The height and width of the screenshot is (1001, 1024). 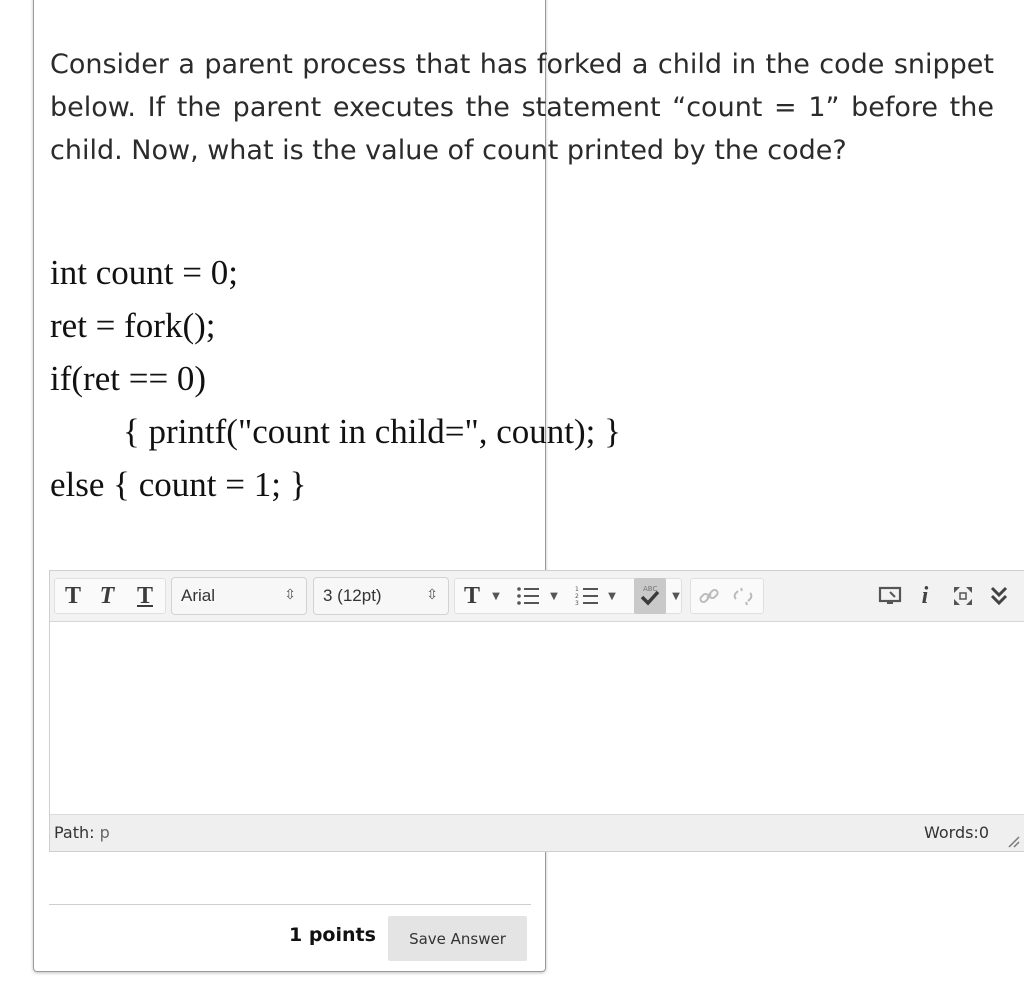 What do you see at coordinates (650, 596) in the screenshot?
I see `spellcheck-icon: ABC` at bounding box center [650, 596].